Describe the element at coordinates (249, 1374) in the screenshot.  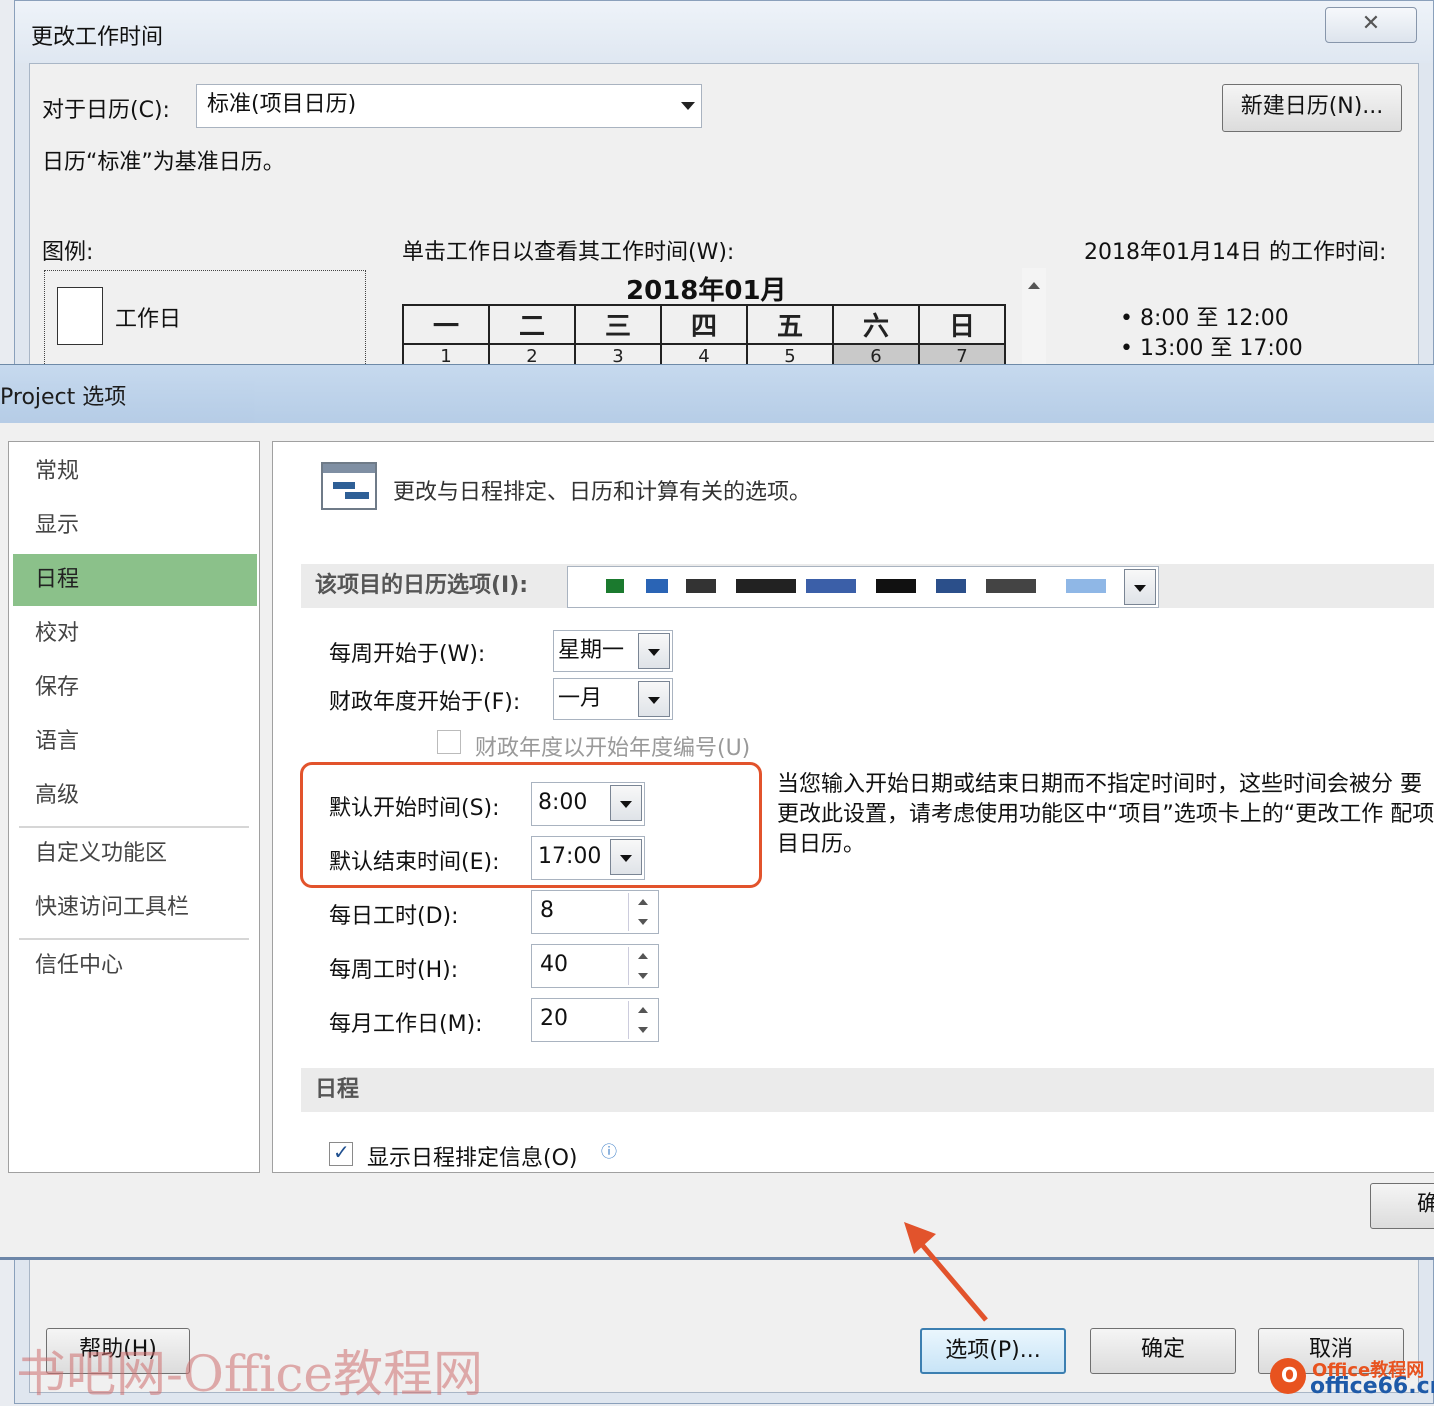
I see `watermark: 书吧网-Office教程网` at that location.